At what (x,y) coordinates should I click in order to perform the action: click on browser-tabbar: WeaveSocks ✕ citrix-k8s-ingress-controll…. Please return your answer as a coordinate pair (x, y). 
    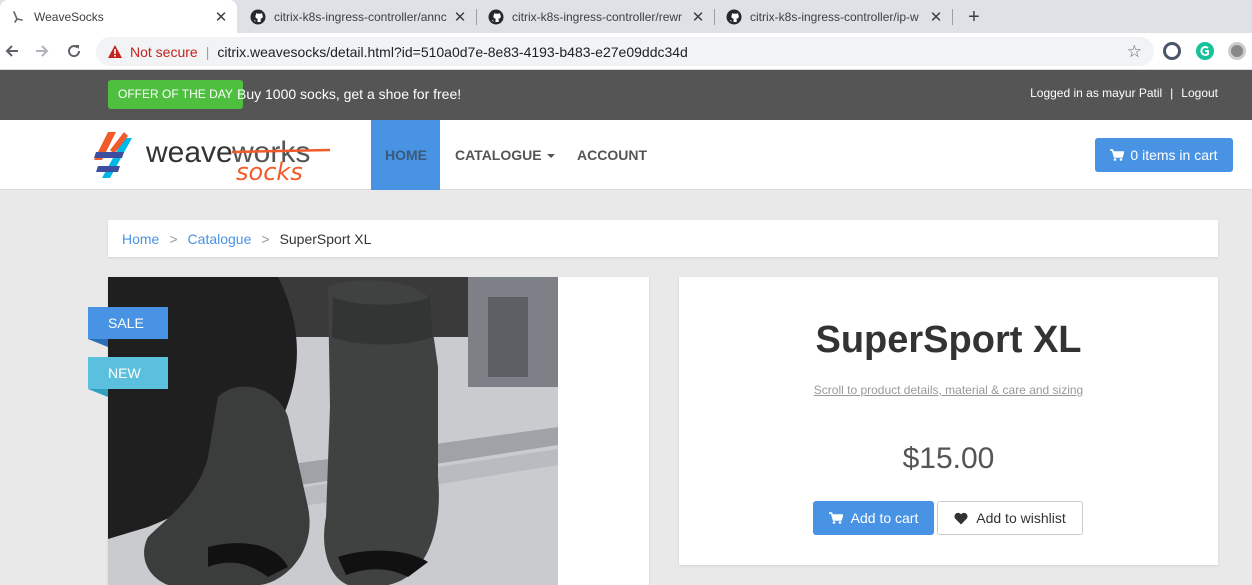
    Looking at the image, I should click on (626, 16).